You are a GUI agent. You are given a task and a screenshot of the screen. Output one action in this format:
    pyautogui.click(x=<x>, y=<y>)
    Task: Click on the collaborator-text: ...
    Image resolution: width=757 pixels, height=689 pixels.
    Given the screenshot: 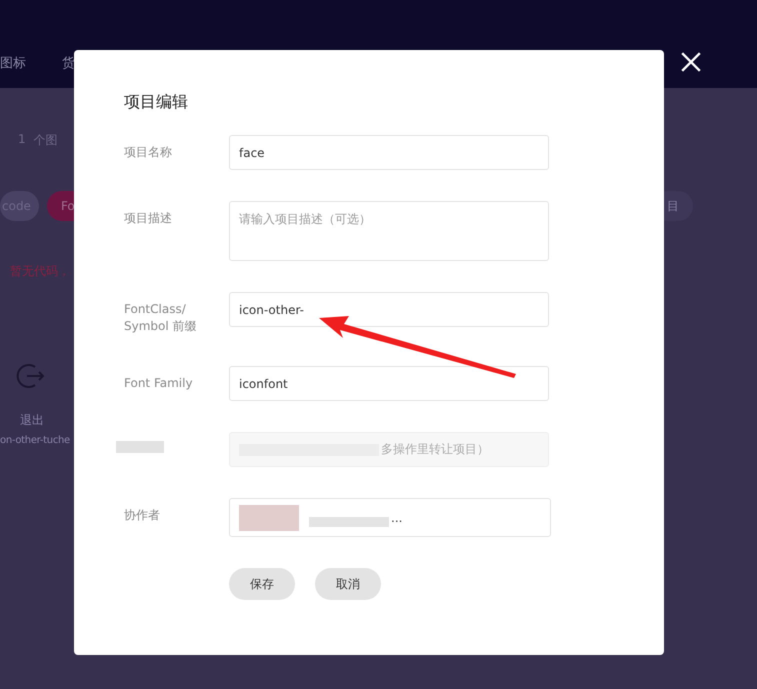 What is the action you would take?
    pyautogui.click(x=396, y=517)
    